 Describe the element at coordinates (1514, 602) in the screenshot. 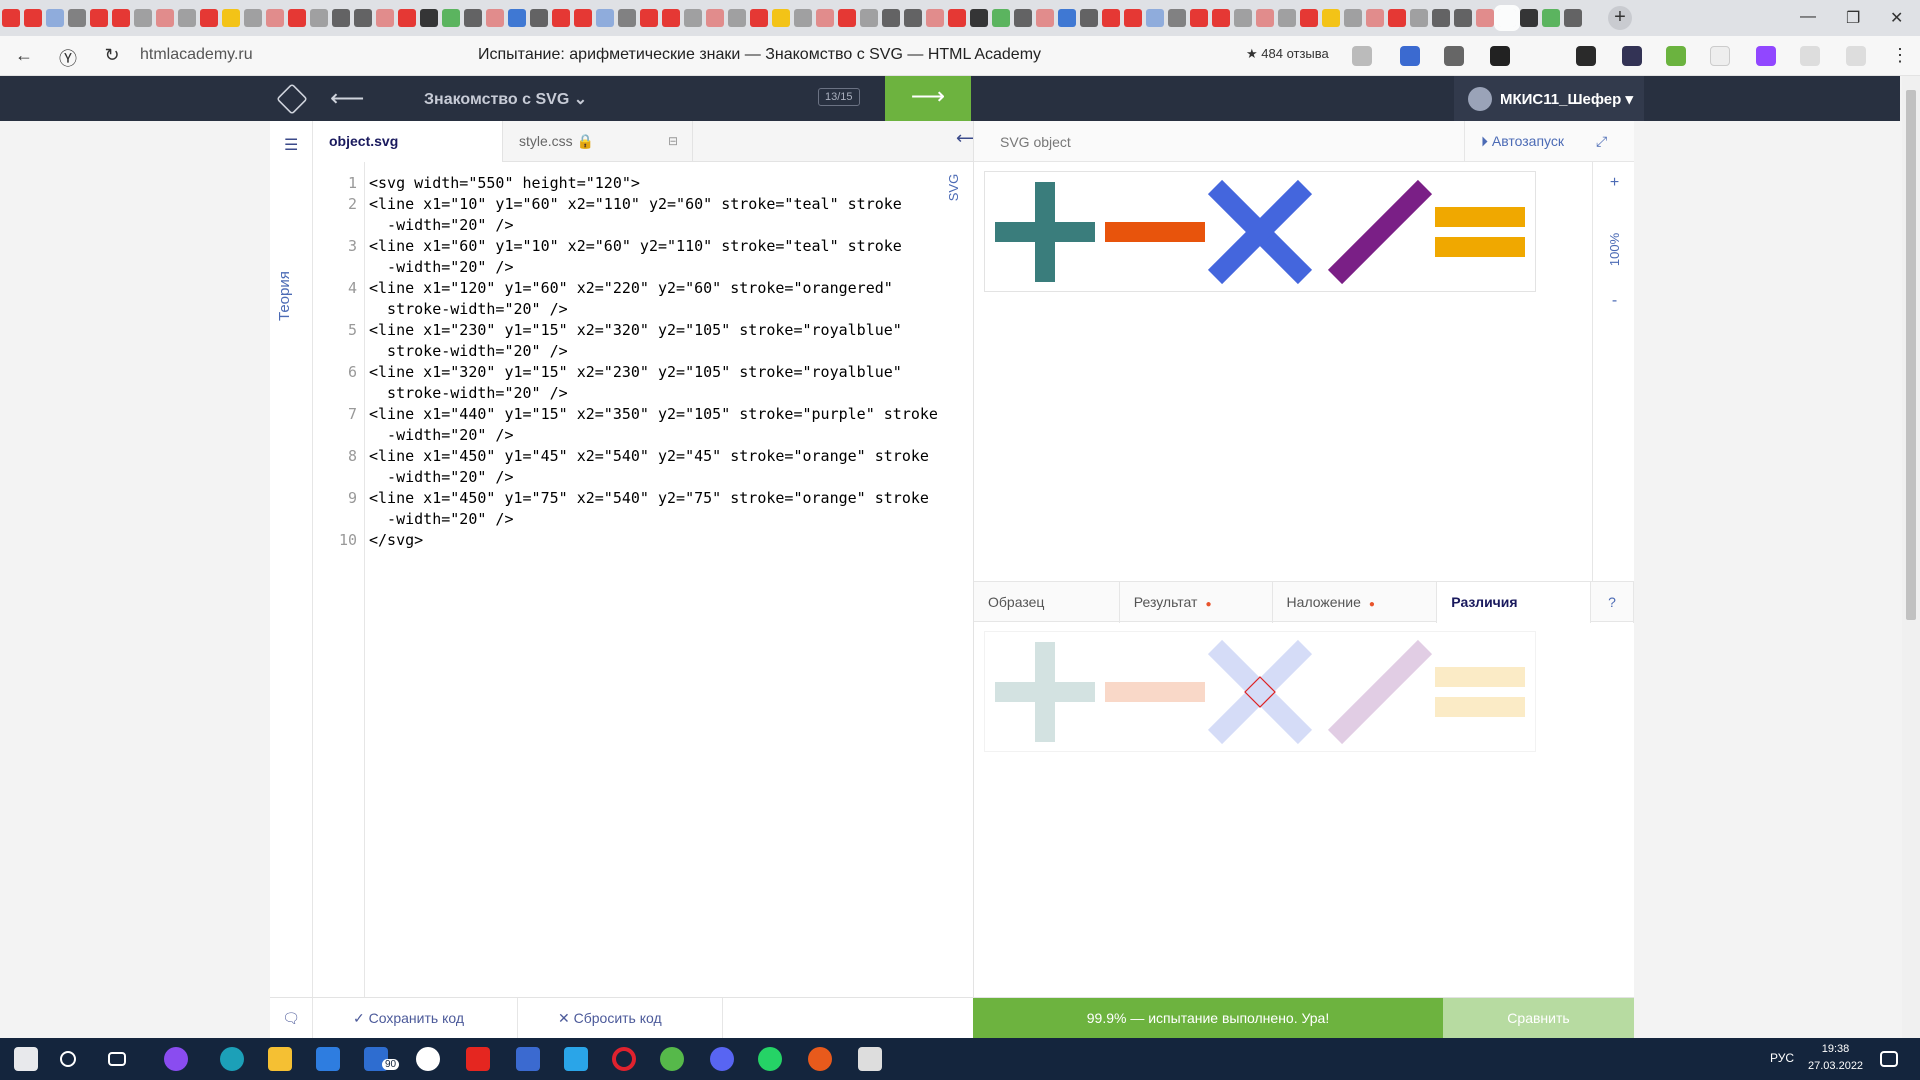

I see `tab-differences: Различия` at that location.